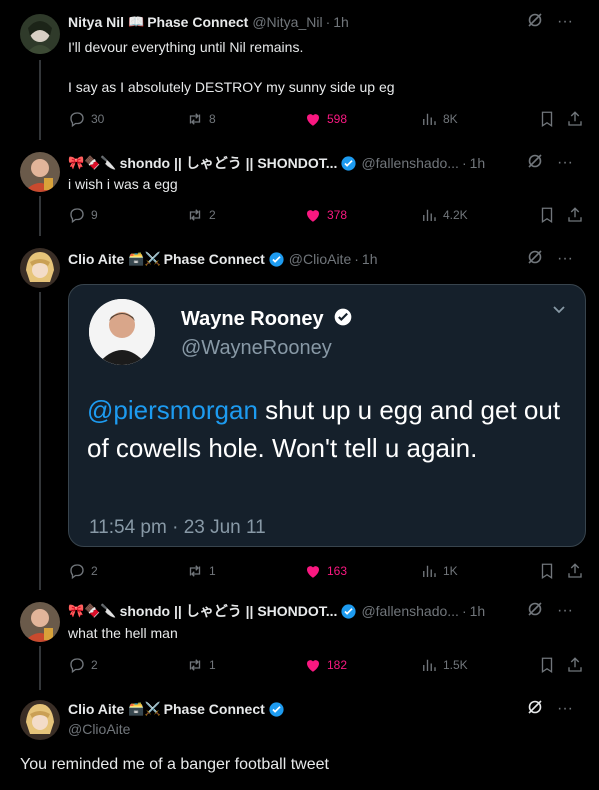 Image resolution: width=599 pixels, height=790 pixels. What do you see at coordinates (337, 665) in the screenshot?
I see `like-count: 182` at bounding box center [337, 665].